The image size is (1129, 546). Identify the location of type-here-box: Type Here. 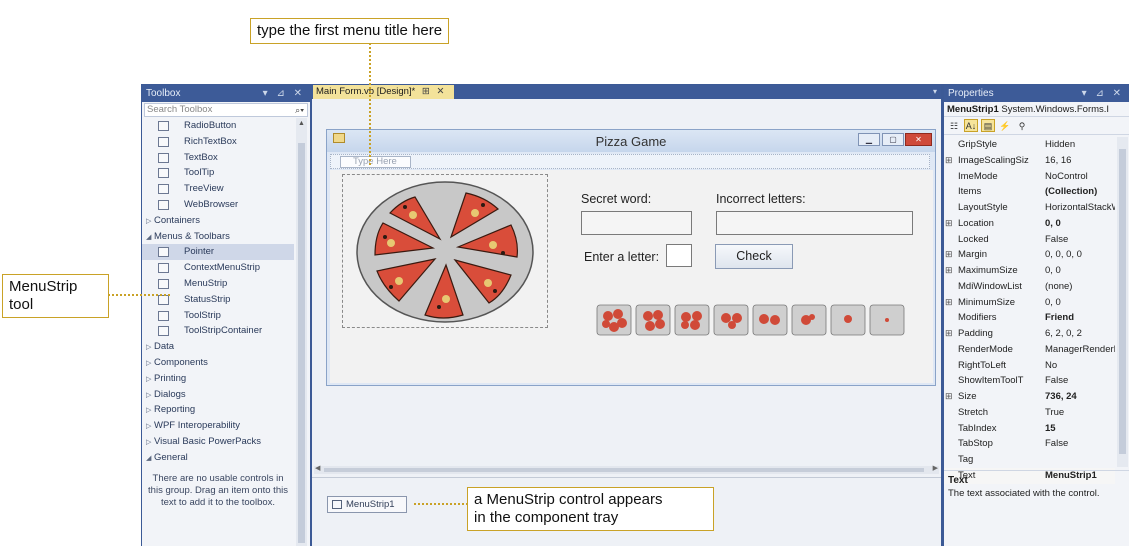
(375, 162).